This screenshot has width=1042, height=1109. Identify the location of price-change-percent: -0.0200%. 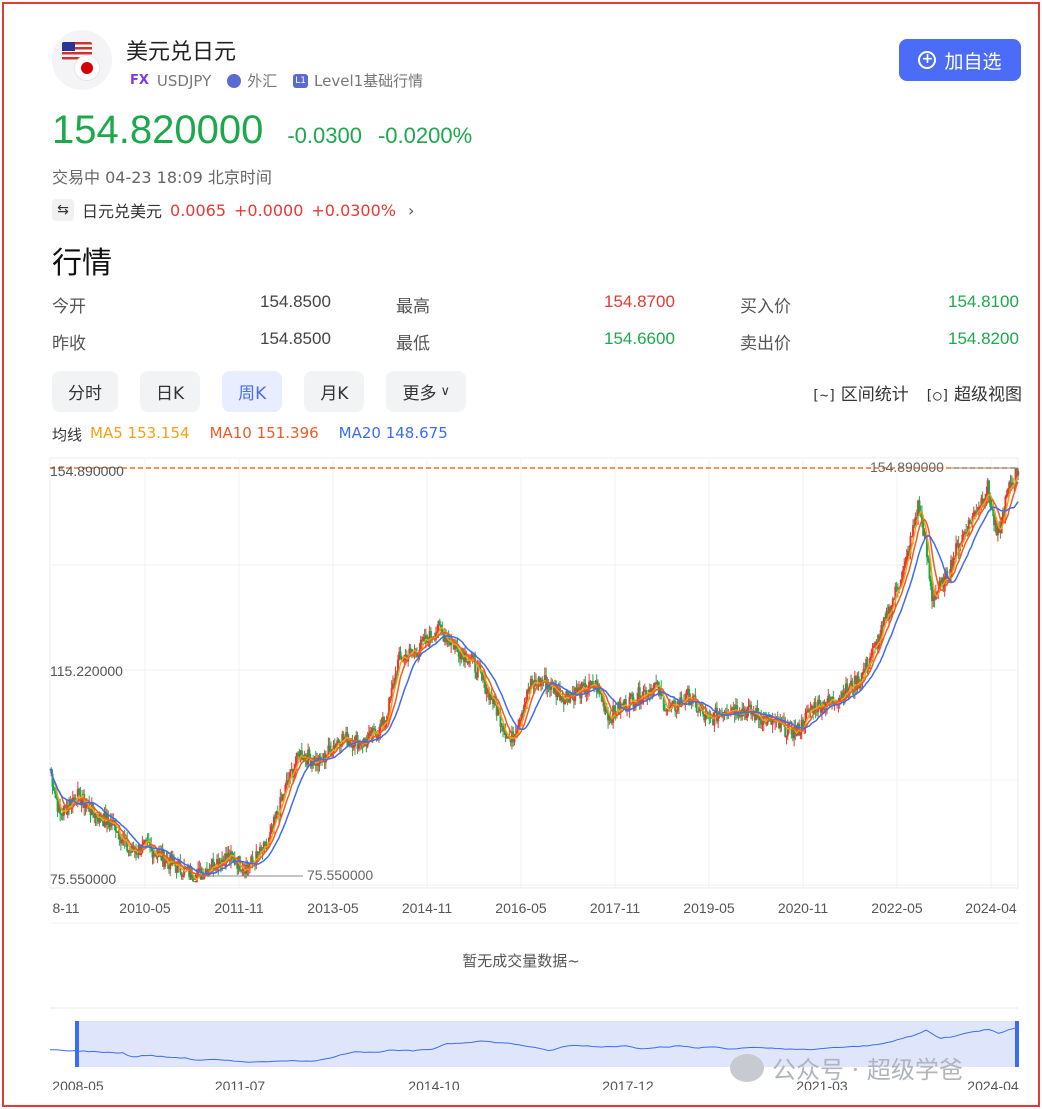
(425, 135).